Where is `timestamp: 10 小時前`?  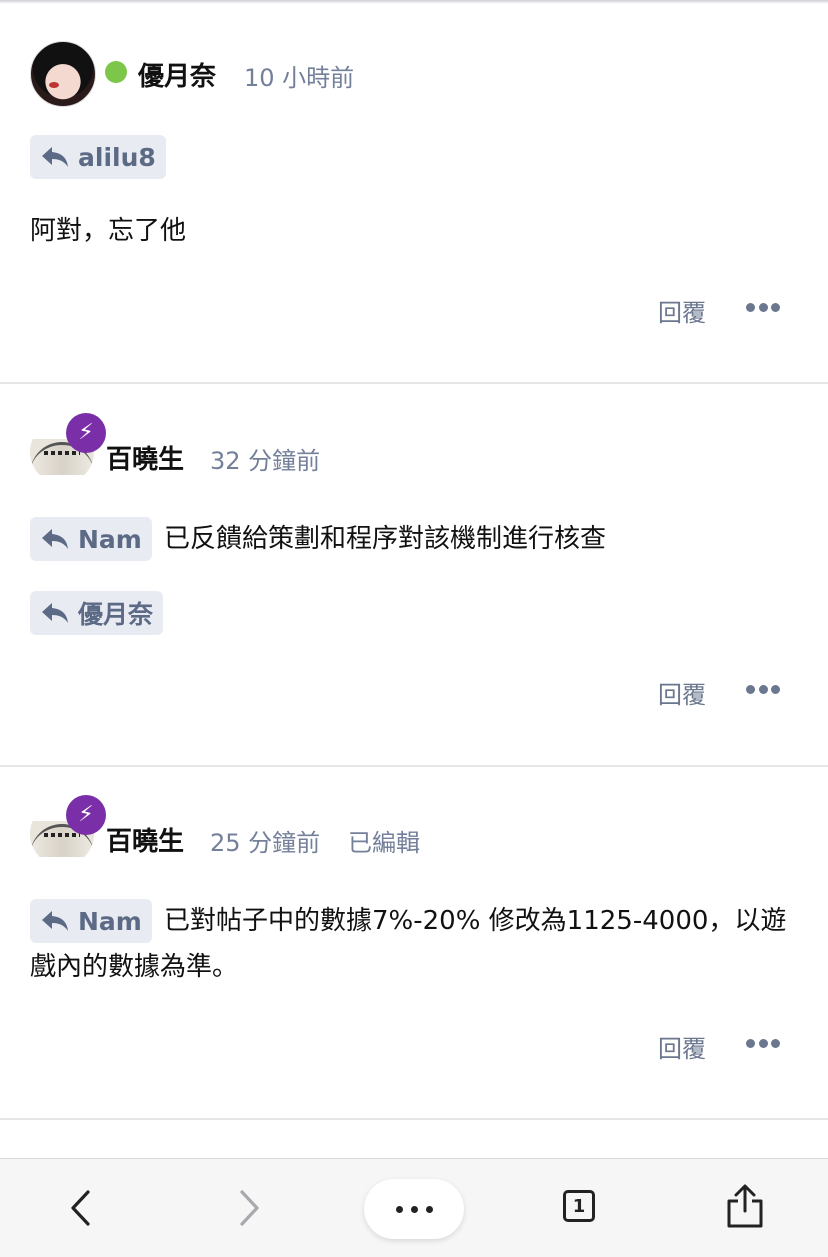 timestamp: 10 小時前 is located at coordinates (299, 78).